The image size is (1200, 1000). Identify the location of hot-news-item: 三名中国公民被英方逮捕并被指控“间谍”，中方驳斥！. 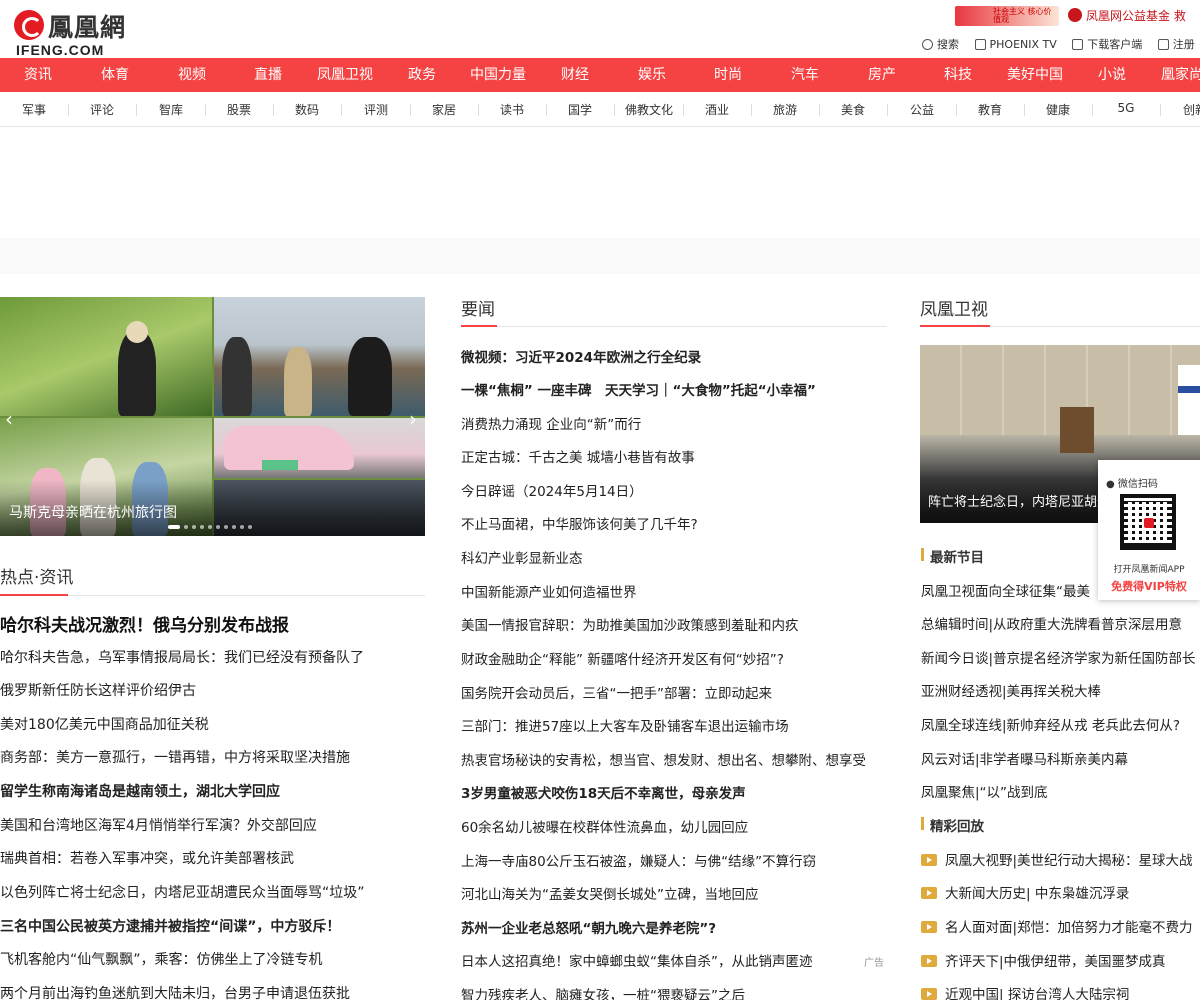
(212, 926).